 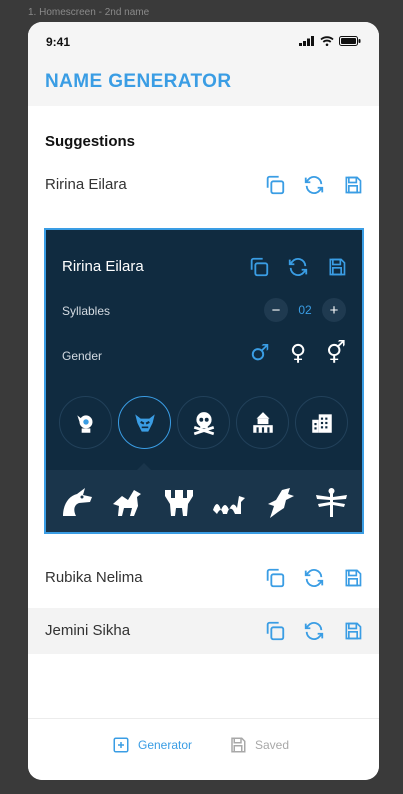 I want to click on nav-saved-label: Saved, so click(x=272, y=745).